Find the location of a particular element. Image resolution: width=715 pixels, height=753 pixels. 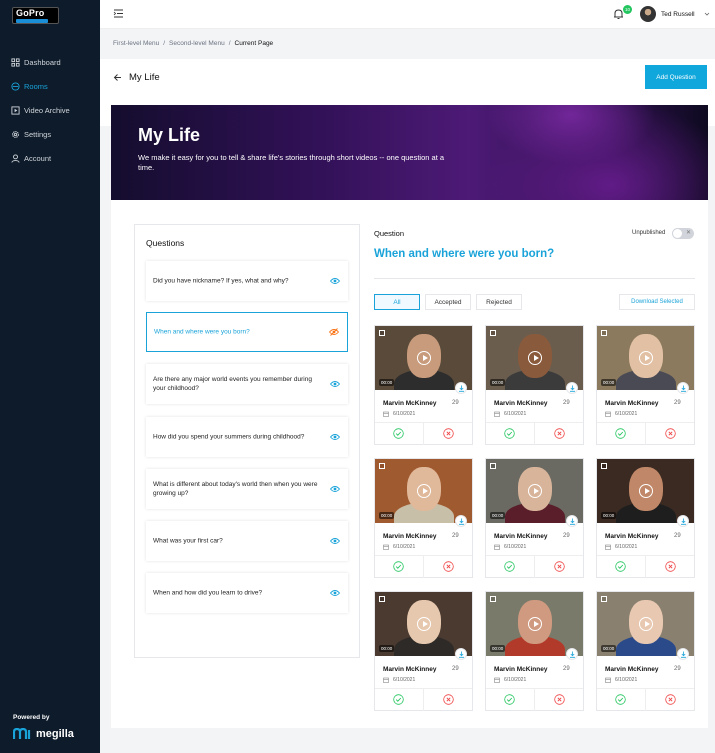

sidebar-item-account: Account is located at coordinates (50, 158).